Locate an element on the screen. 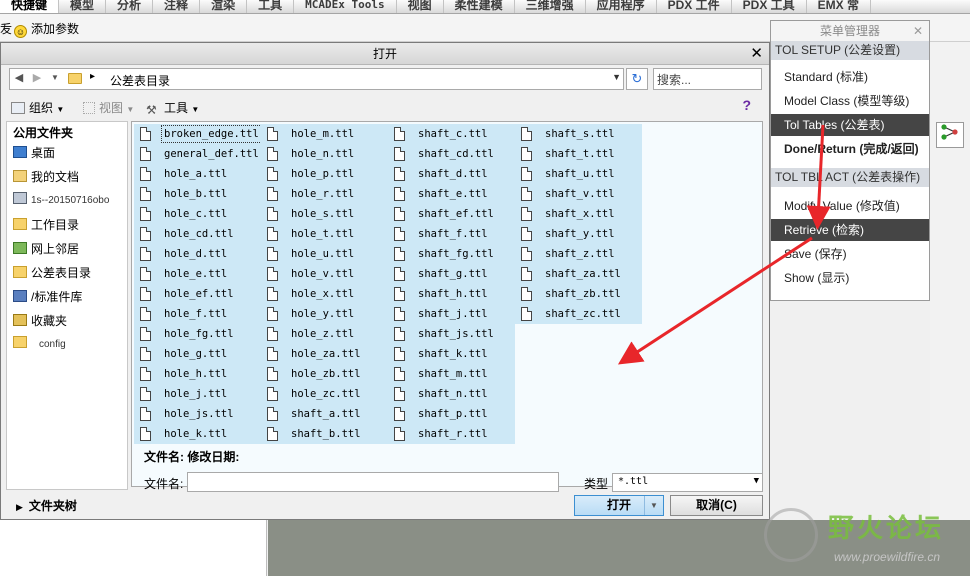  folder-item-tolerance-table-dir: 公差表目录 is located at coordinates (52, 272).